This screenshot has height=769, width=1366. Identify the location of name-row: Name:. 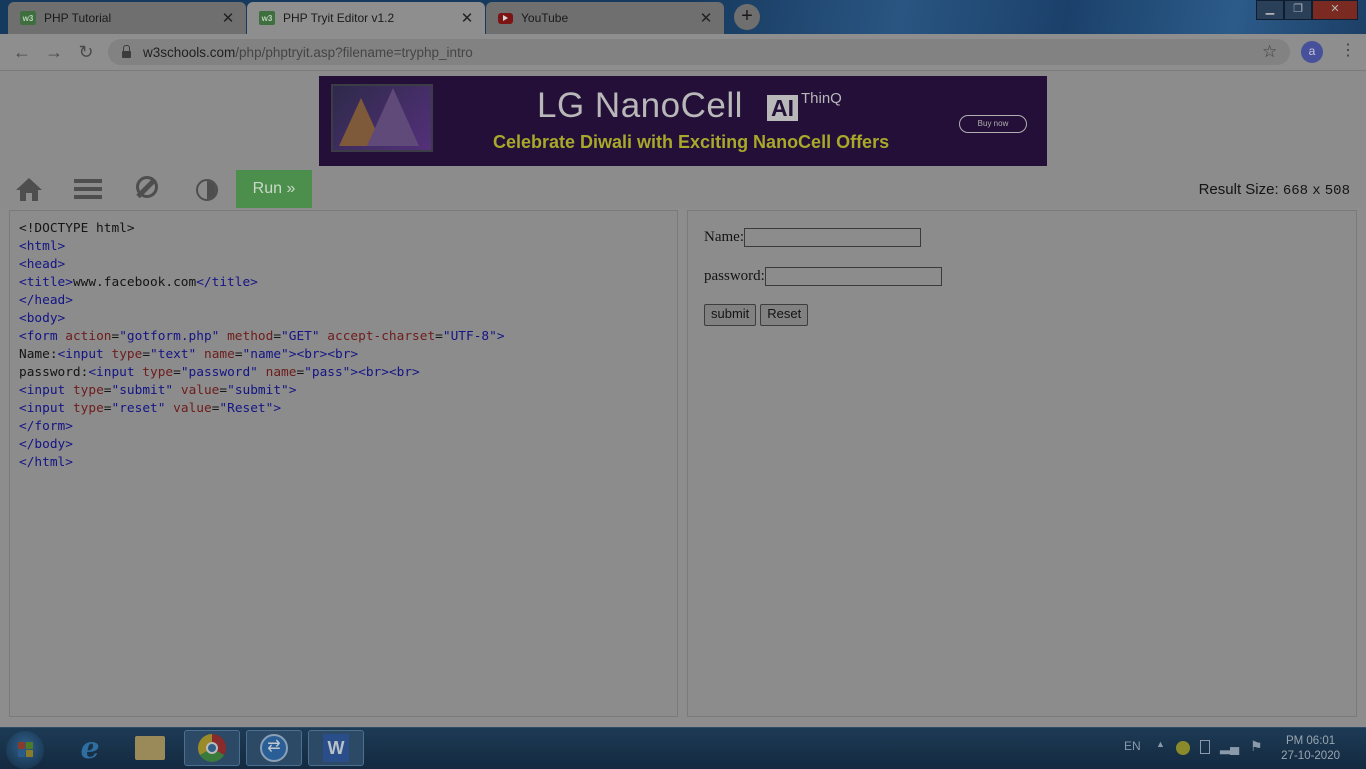
(823, 237).